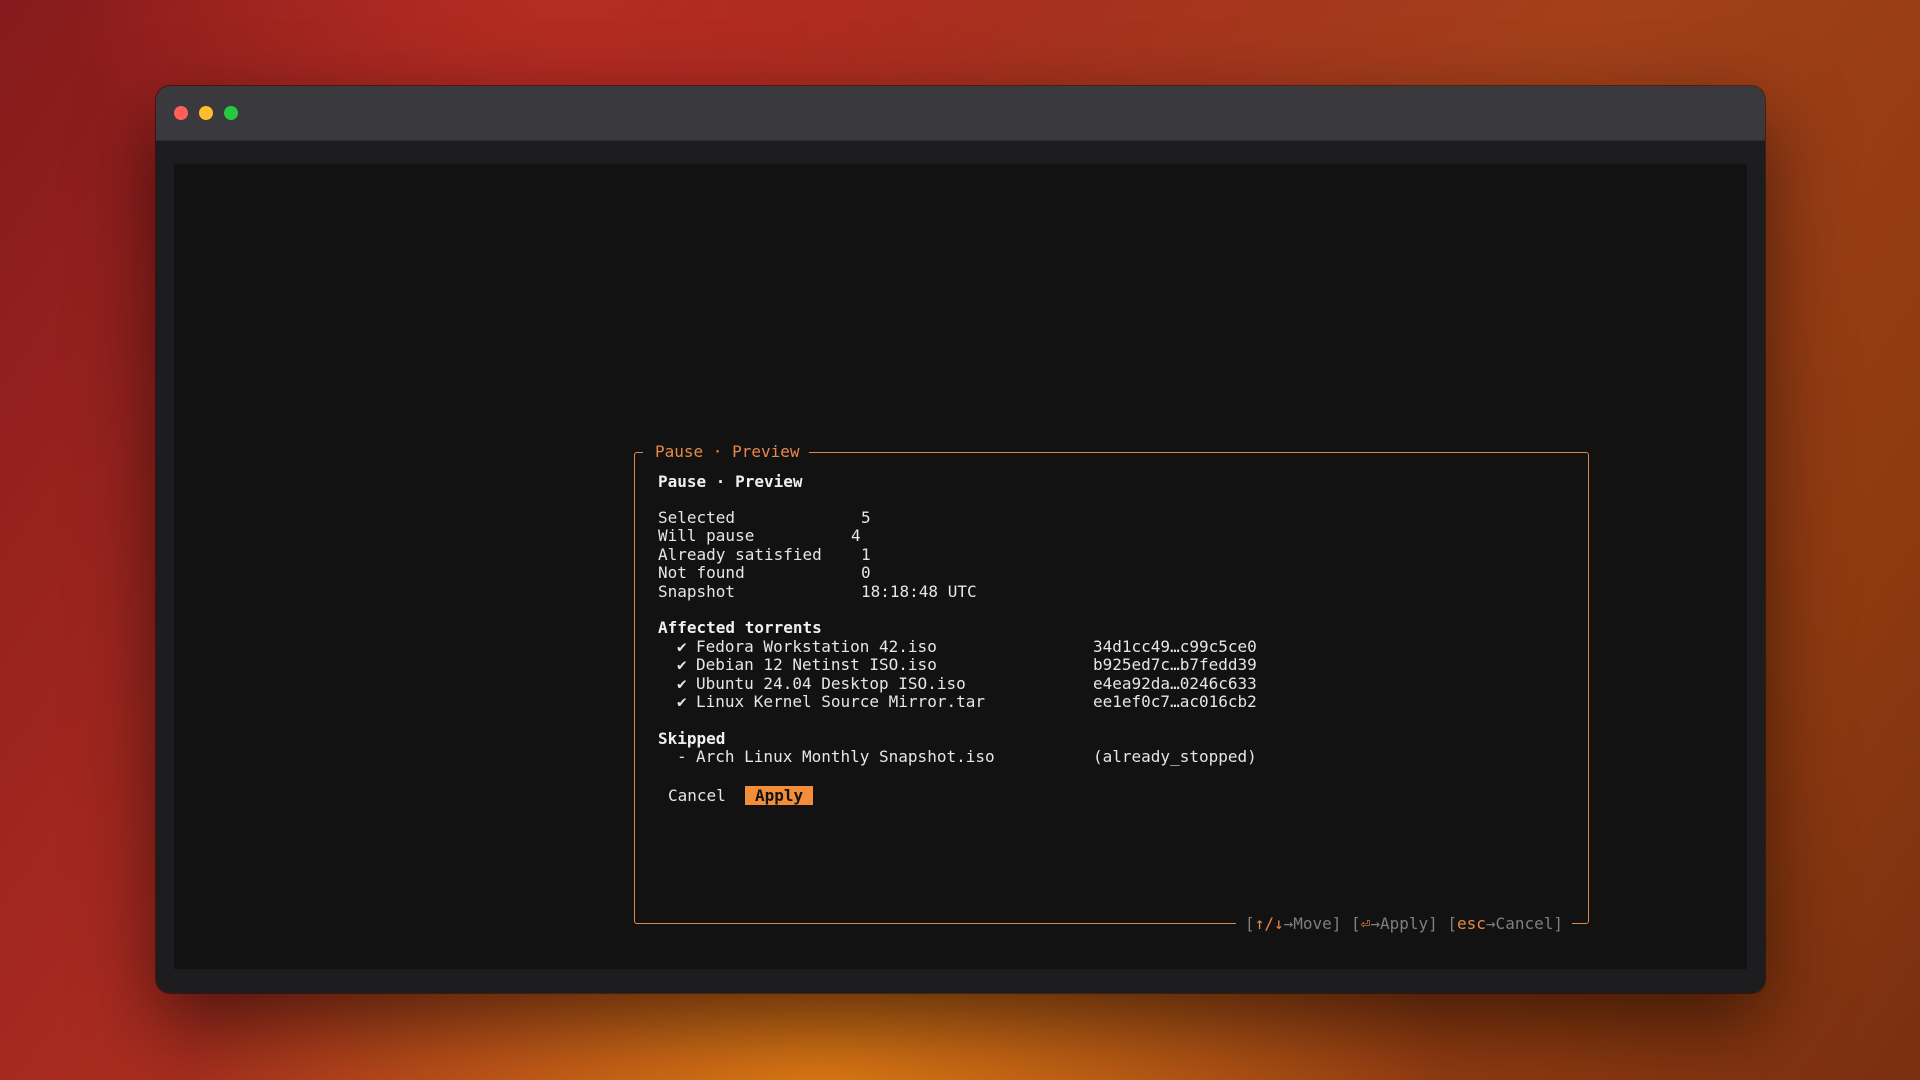 The image size is (1920, 1080). Describe the element at coordinates (816, 665) in the screenshot. I see `torrent-name: Debian 12 Netinst ISO.iso` at that location.